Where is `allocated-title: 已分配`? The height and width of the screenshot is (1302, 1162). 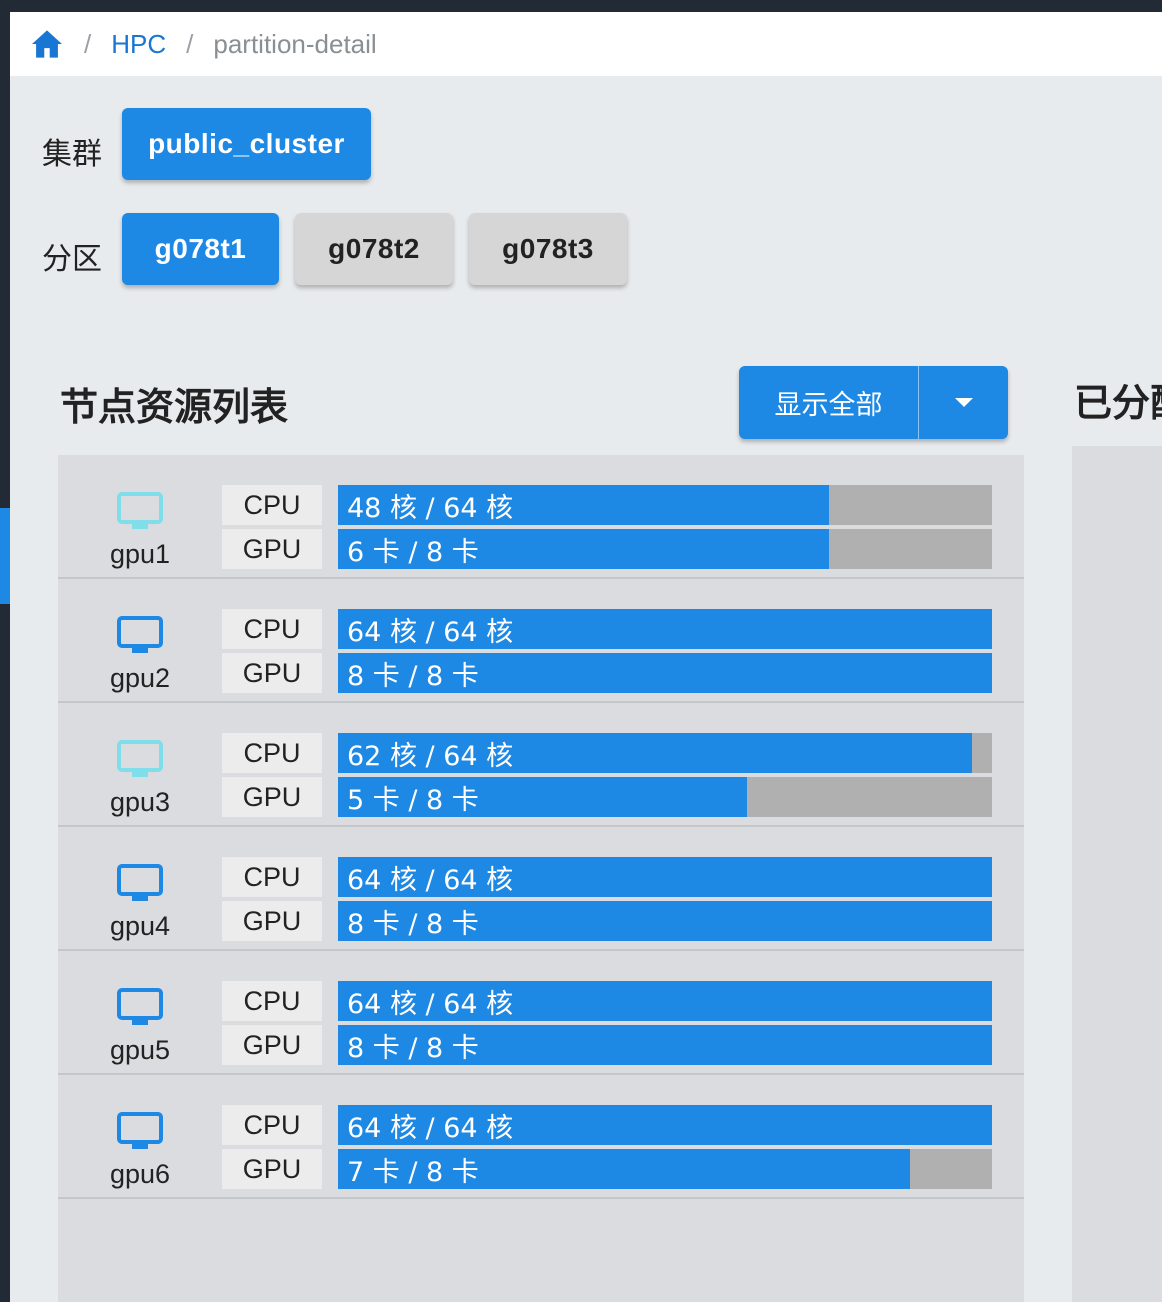 allocated-title: 已分配 is located at coordinates (1118, 403).